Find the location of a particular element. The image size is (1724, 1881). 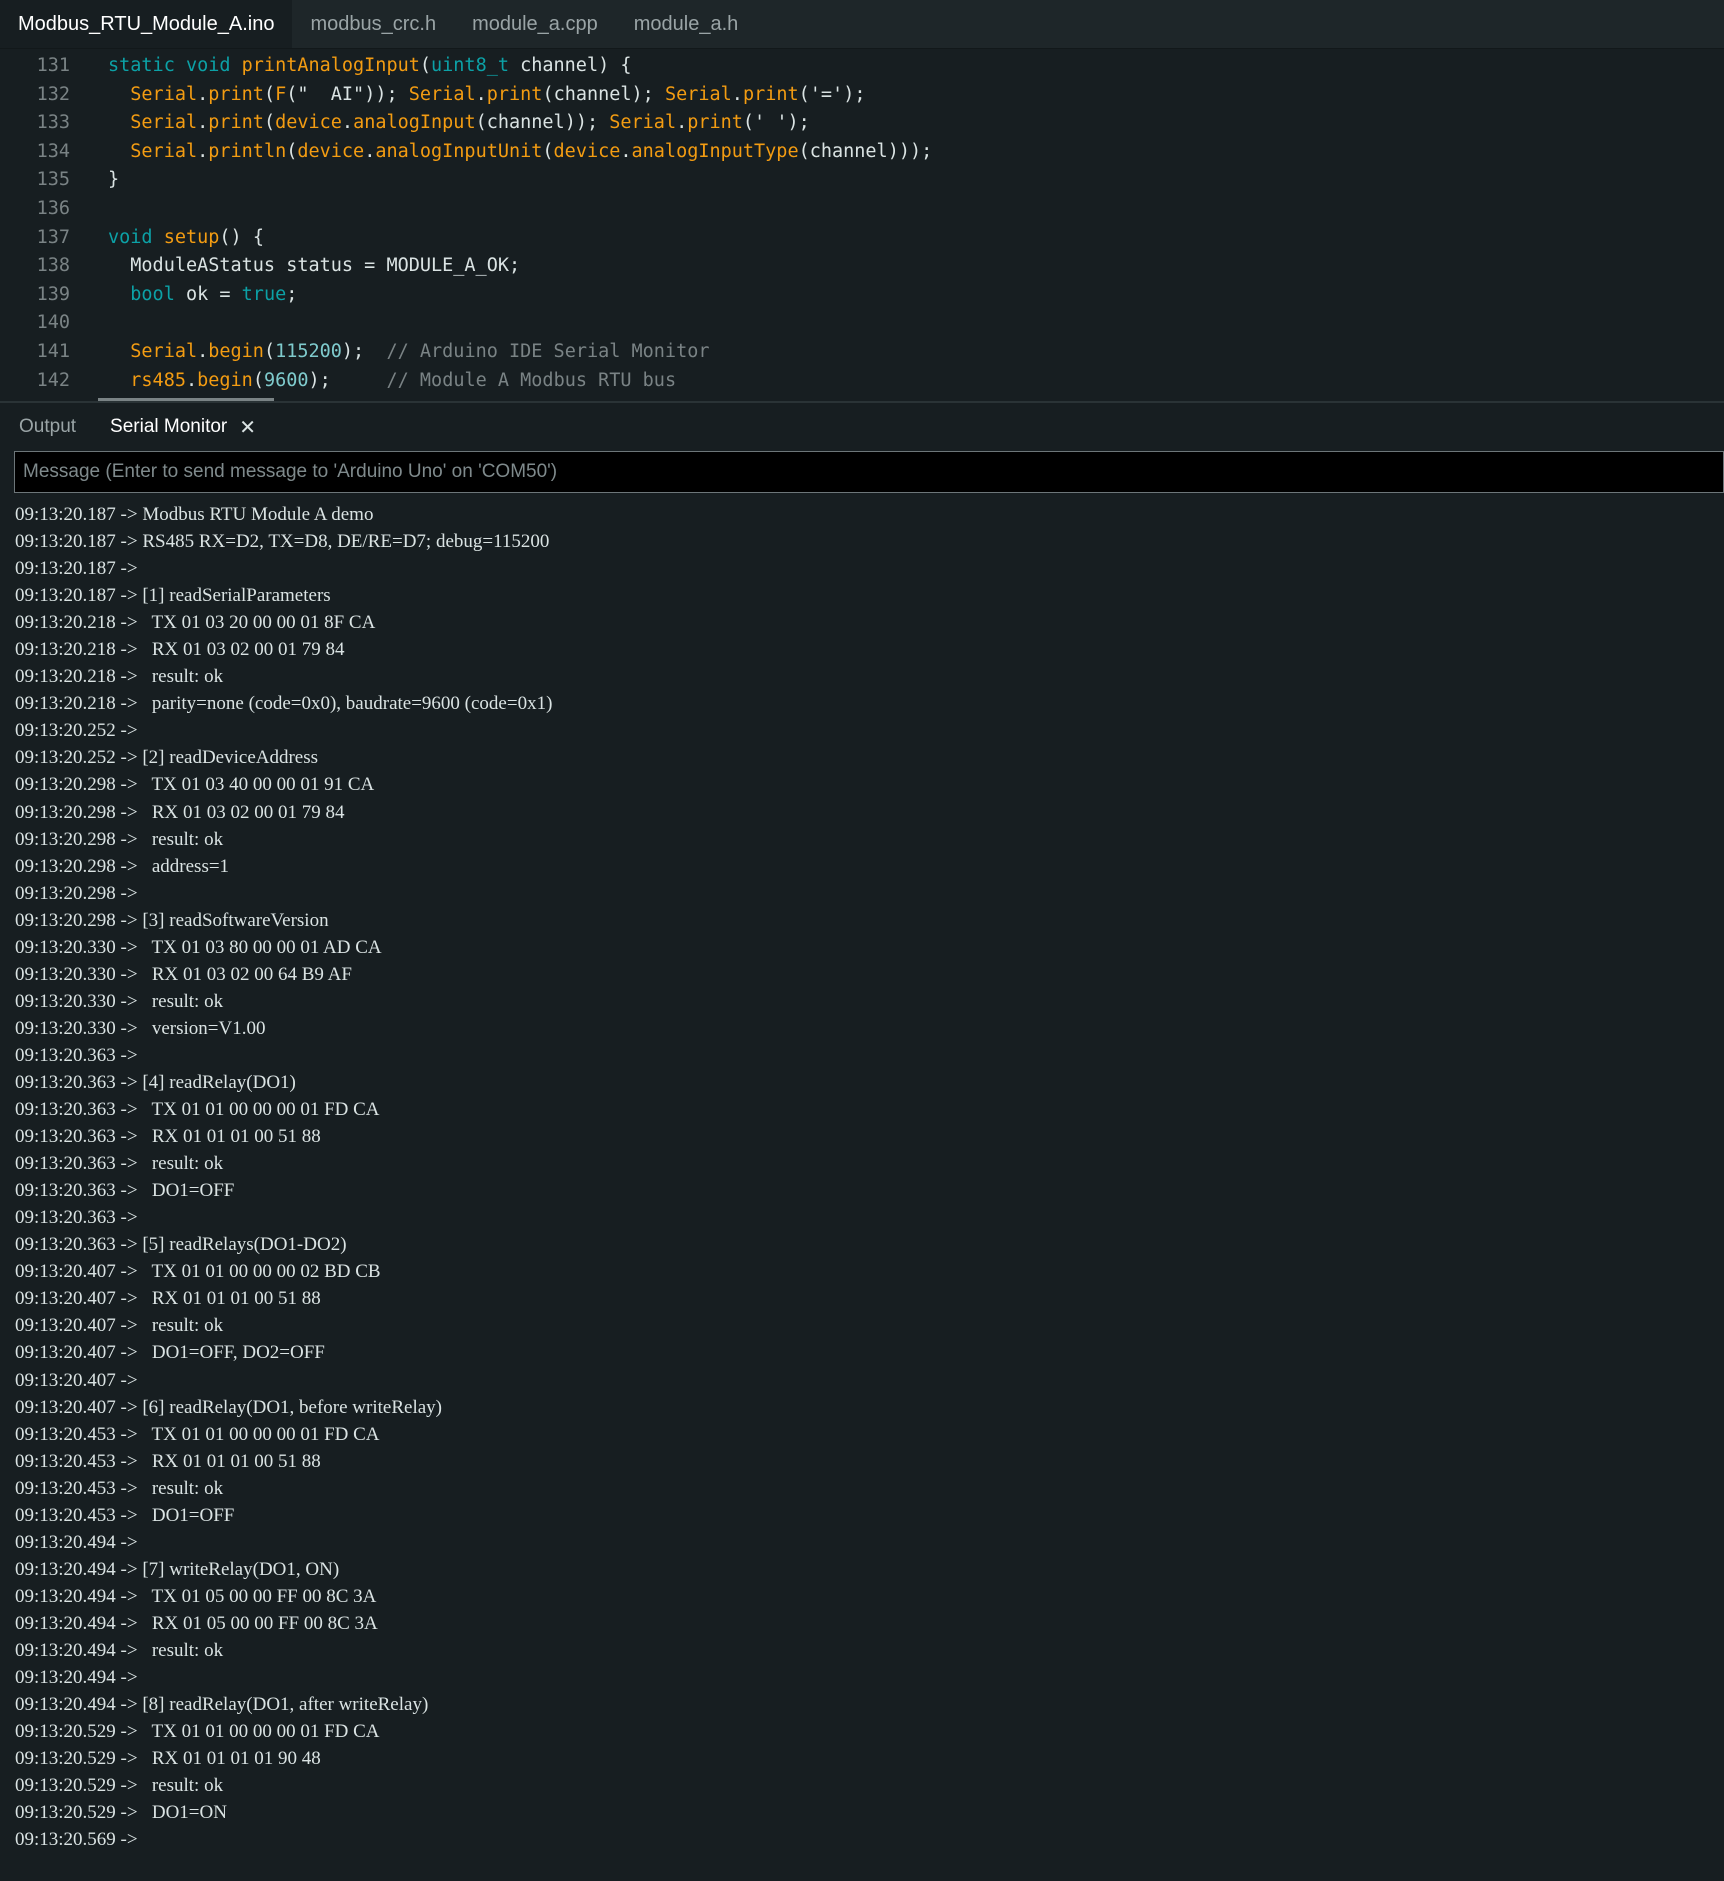

tab-output: Output is located at coordinates (45, 427).